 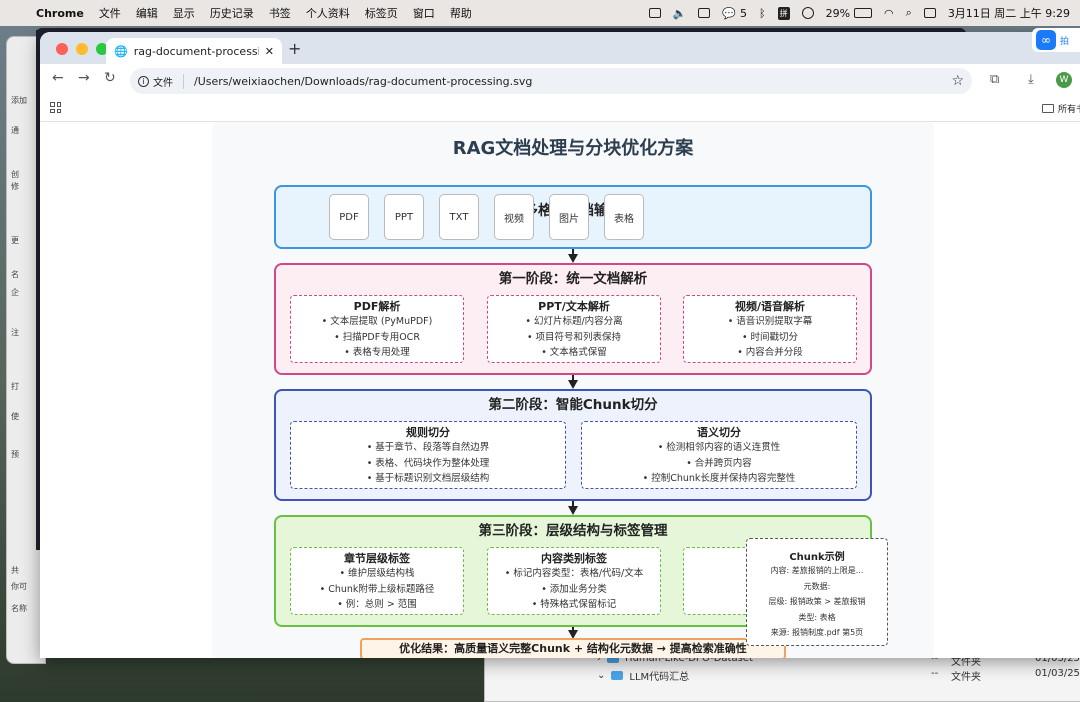 What do you see at coordinates (294, 48) in the screenshot?
I see `new-tab-button: +` at bounding box center [294, 48].